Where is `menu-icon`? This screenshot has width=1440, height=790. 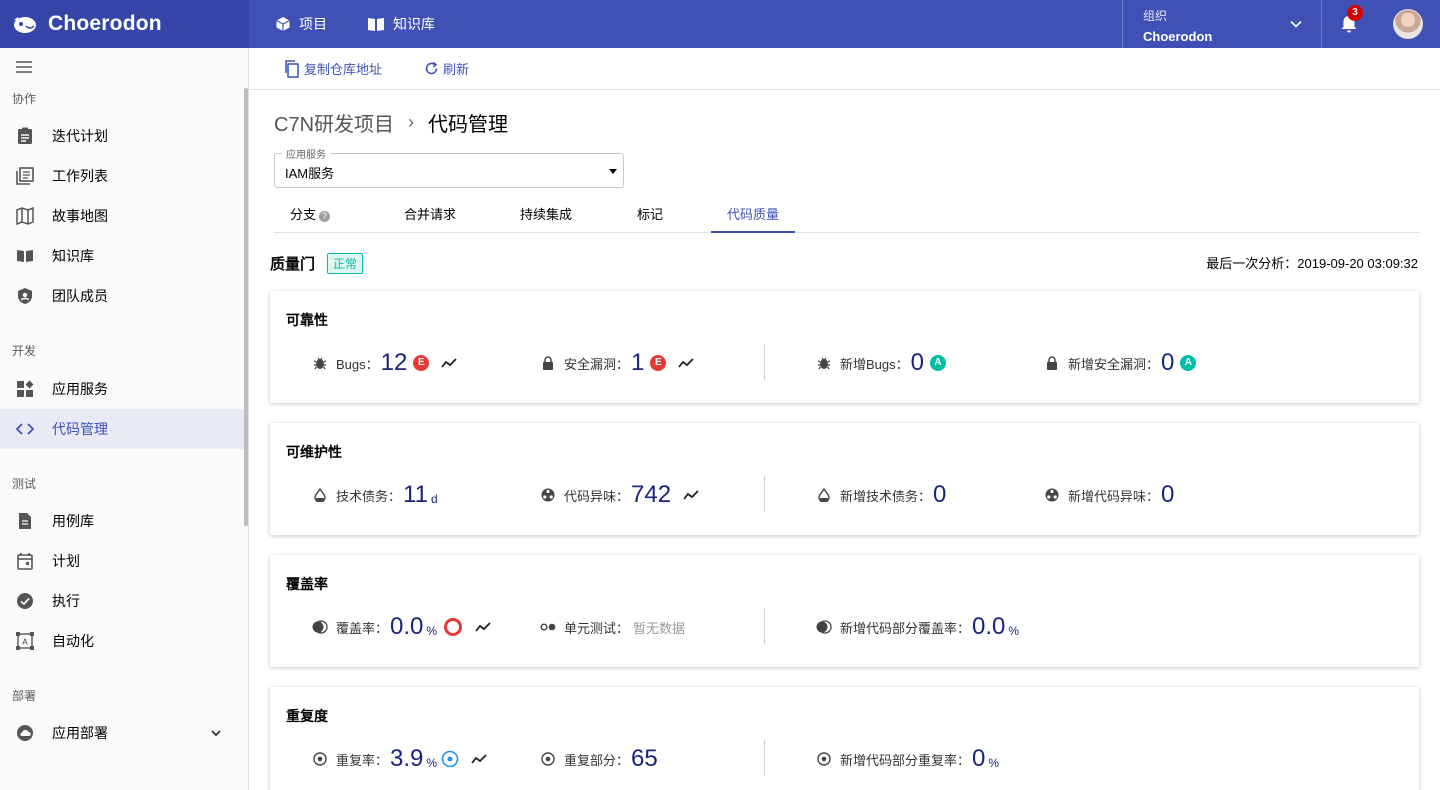
menu-icon is located at coordinates (24, 67).